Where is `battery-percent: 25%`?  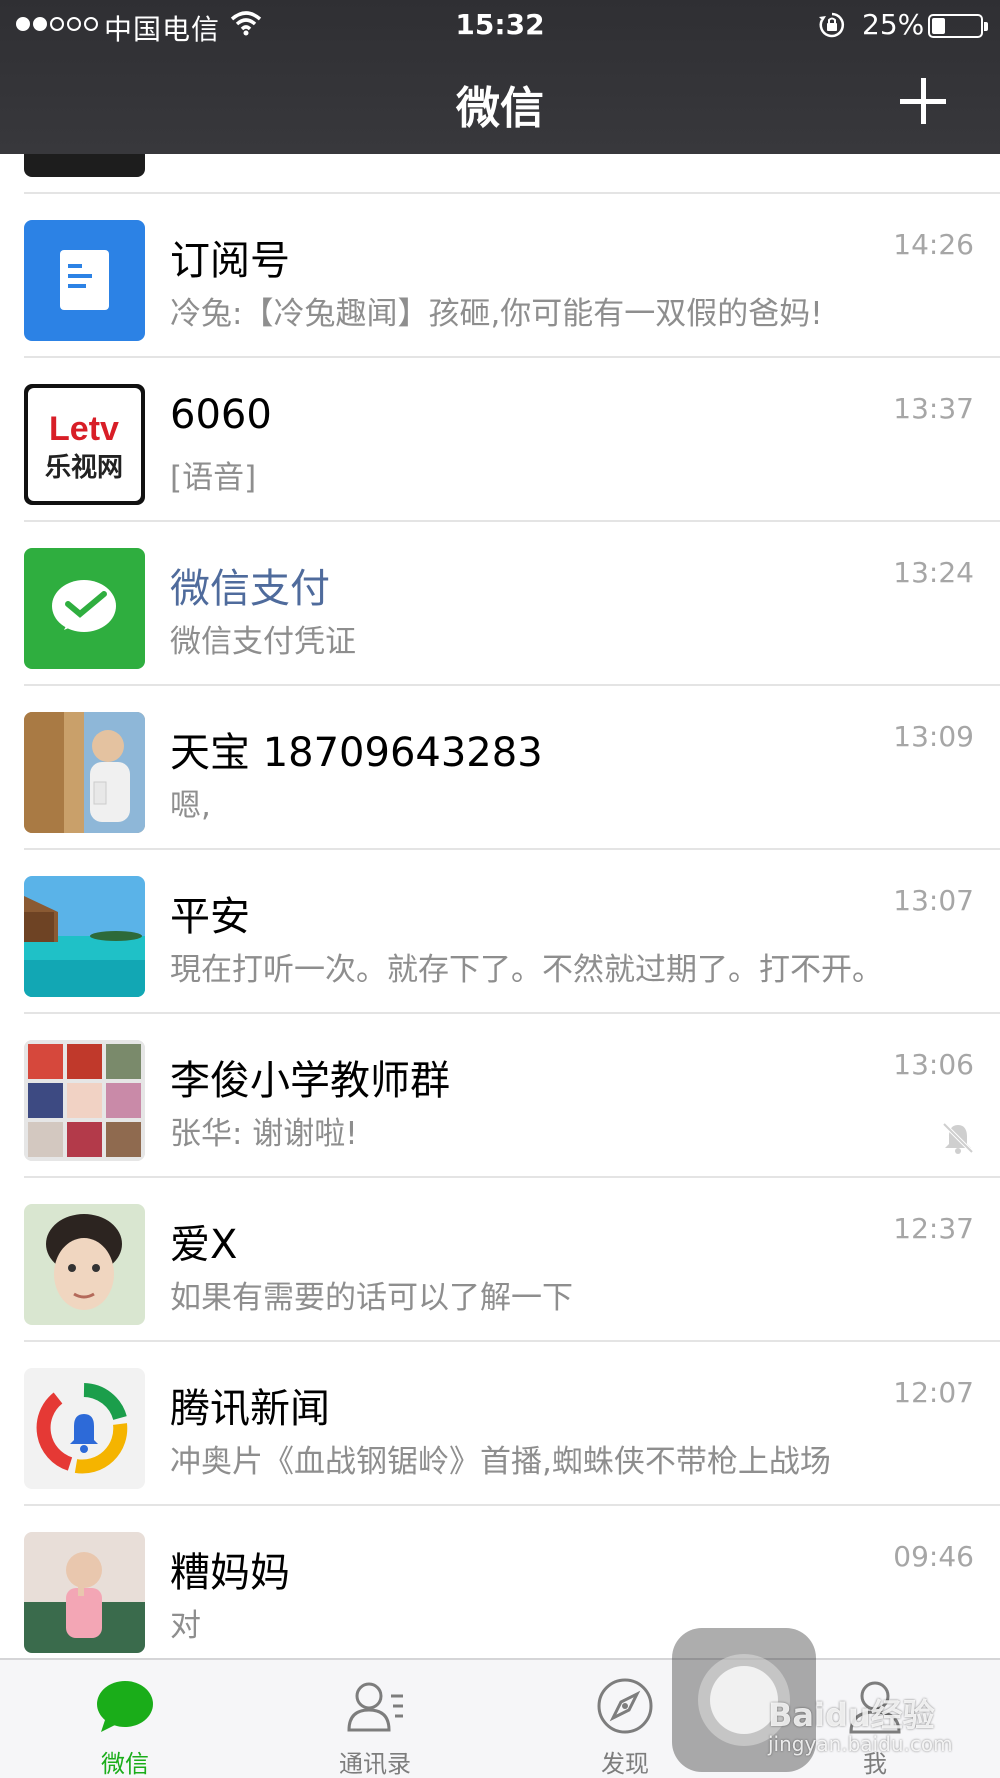
battery-percent: 25% is located at coordinates (893, 24).